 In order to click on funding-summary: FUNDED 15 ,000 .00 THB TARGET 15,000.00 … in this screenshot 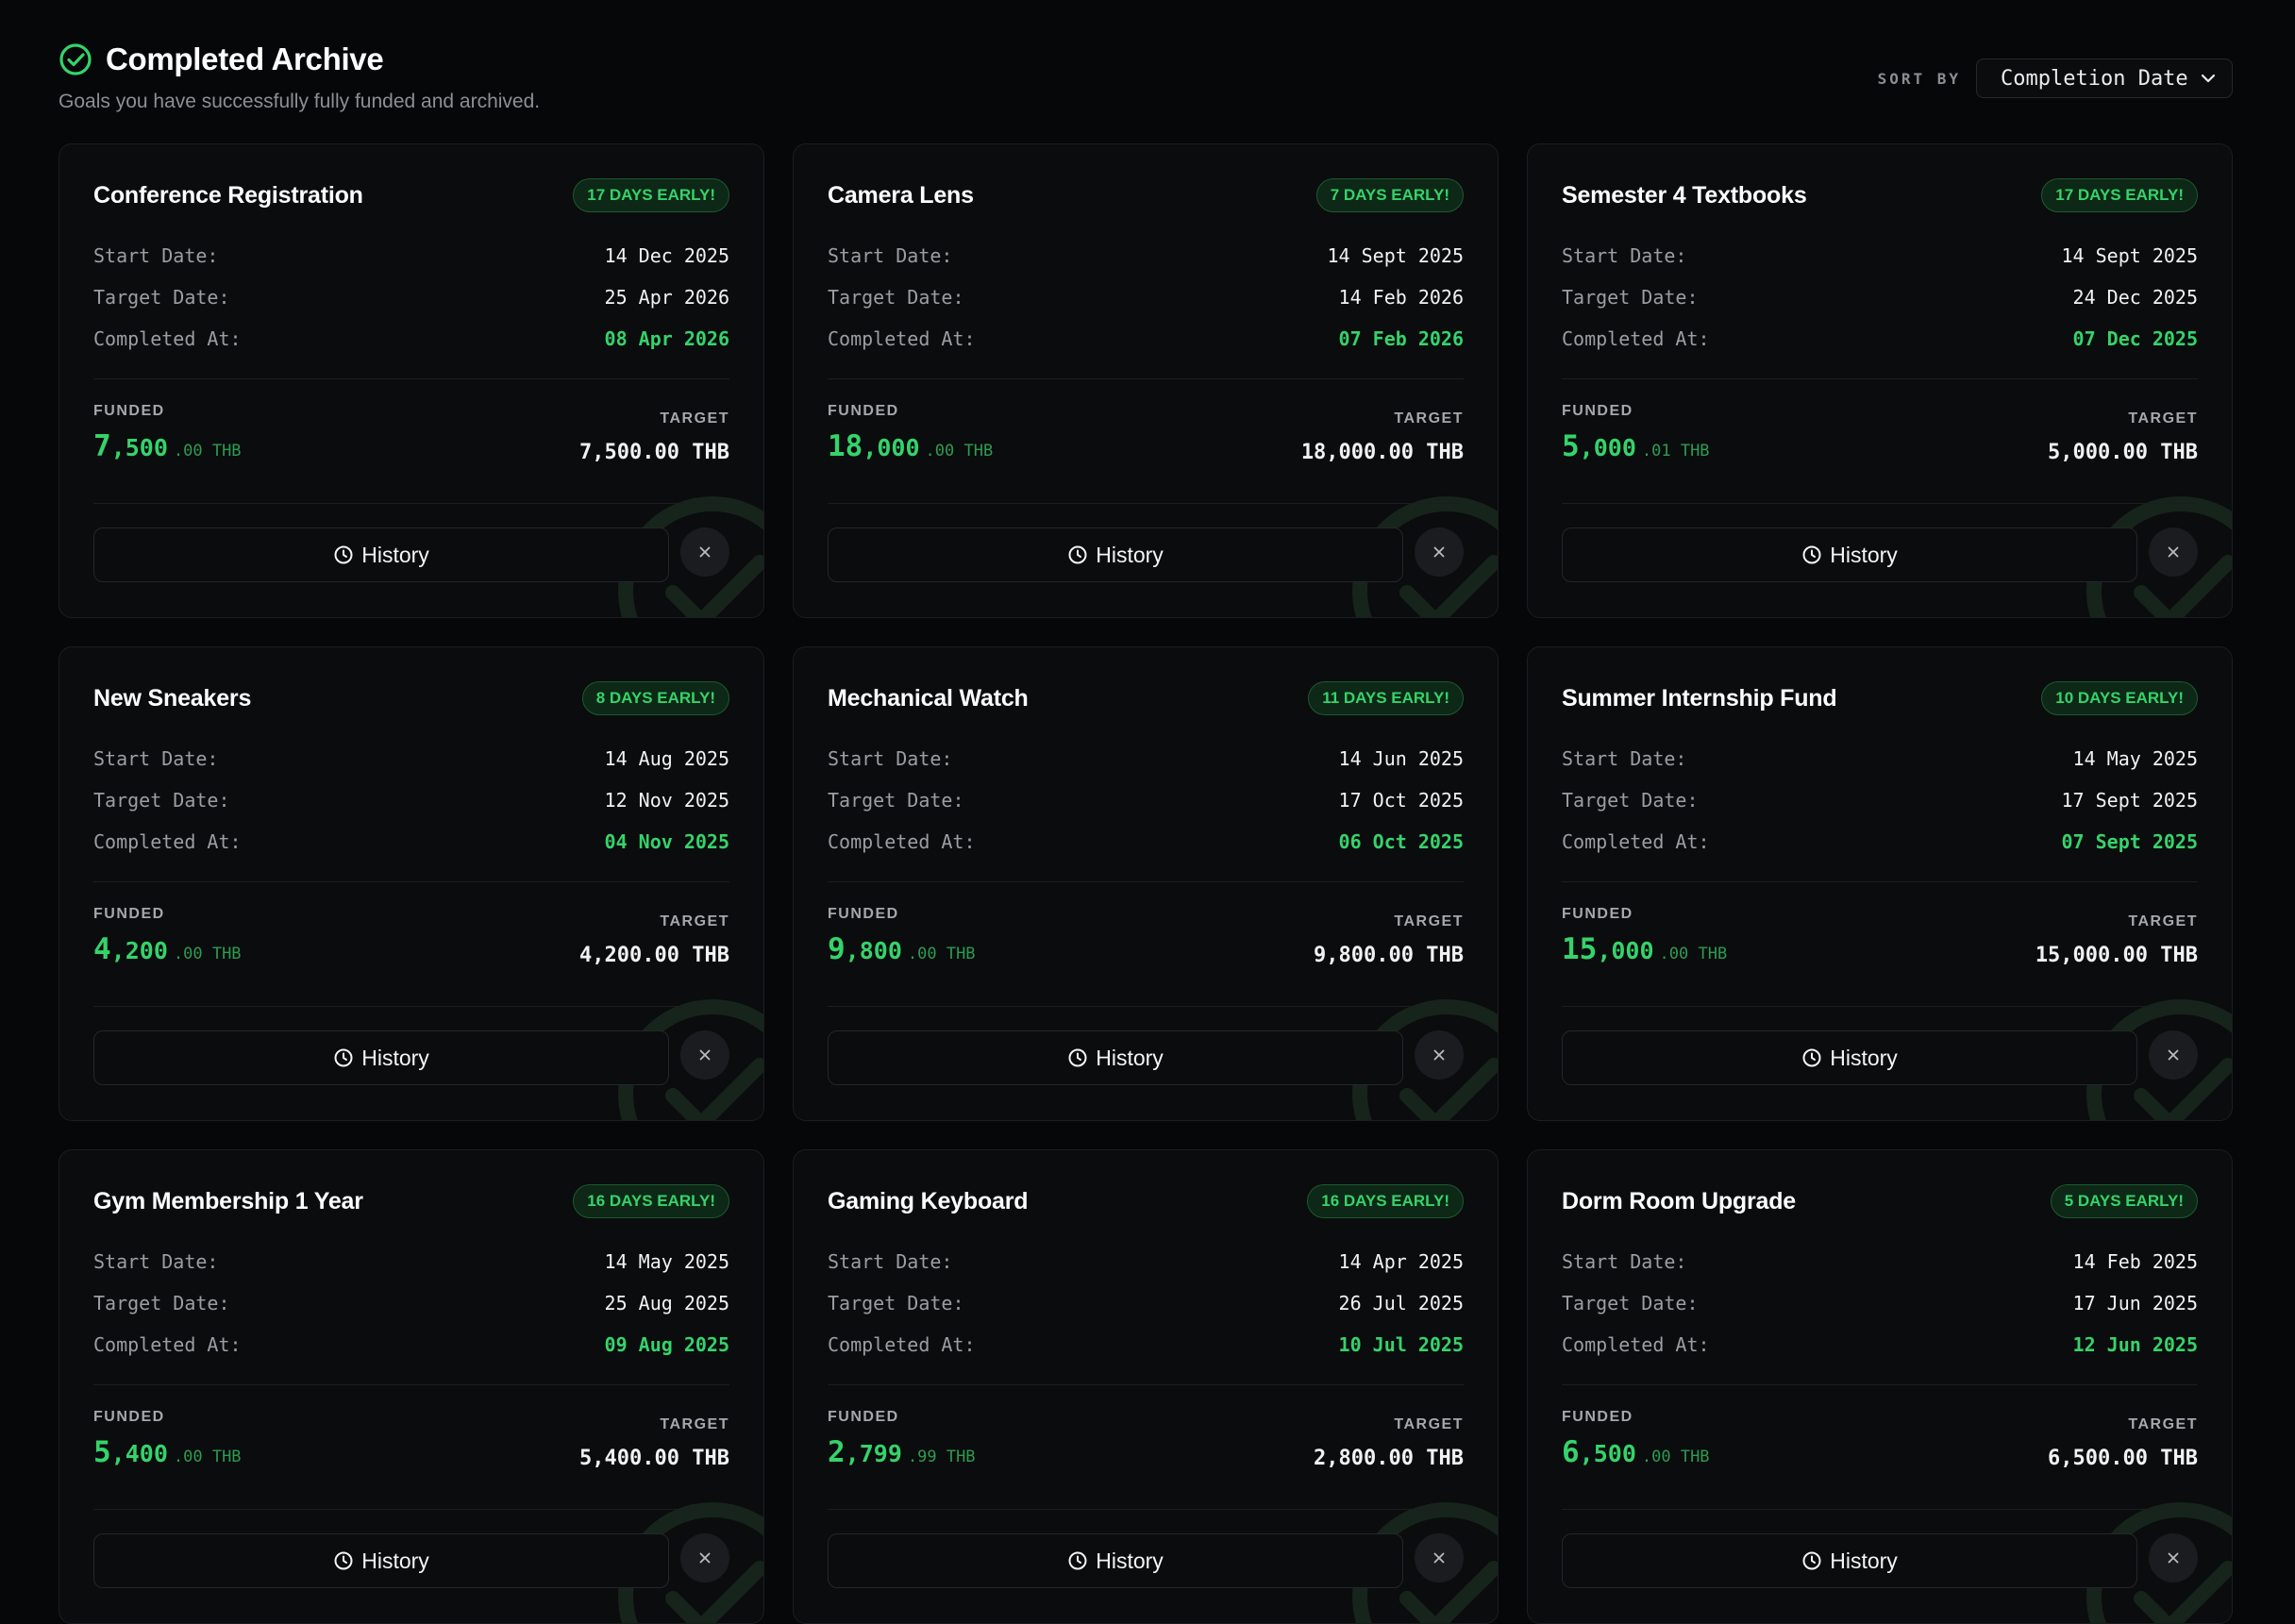, I will do `click(1880, 936)`.